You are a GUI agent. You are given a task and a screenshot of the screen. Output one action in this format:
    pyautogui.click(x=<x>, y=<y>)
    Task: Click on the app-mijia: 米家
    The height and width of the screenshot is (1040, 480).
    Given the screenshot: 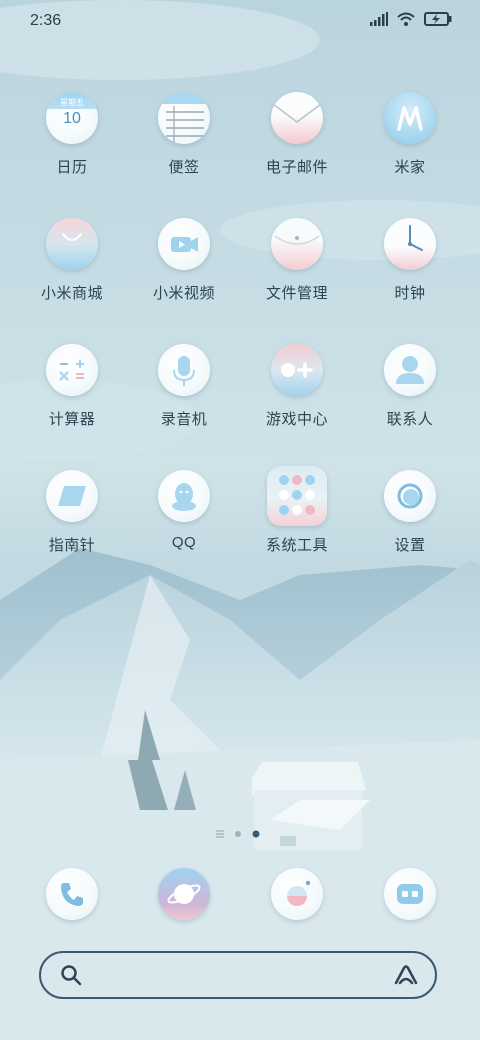 What is the action you would take?
    pyautogui.click(x=410, y=143)
    